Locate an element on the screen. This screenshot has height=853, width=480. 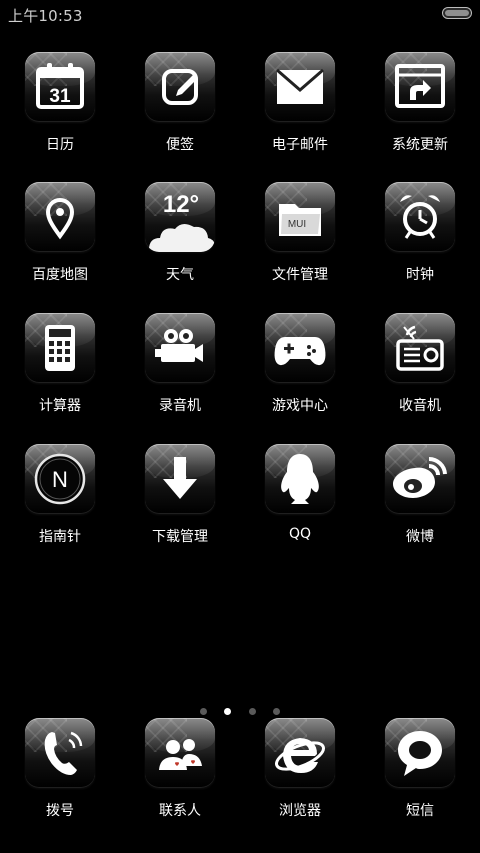
app-notes: 便签 is located at coordinates (180, 112).